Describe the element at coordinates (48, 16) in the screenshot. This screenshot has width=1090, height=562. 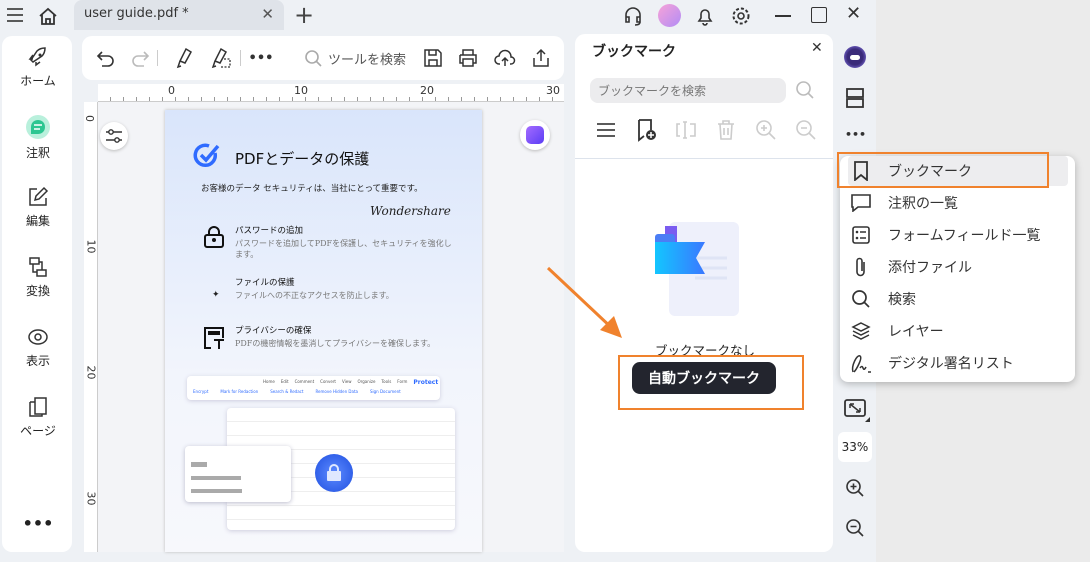
I see `home-icon` at that location.